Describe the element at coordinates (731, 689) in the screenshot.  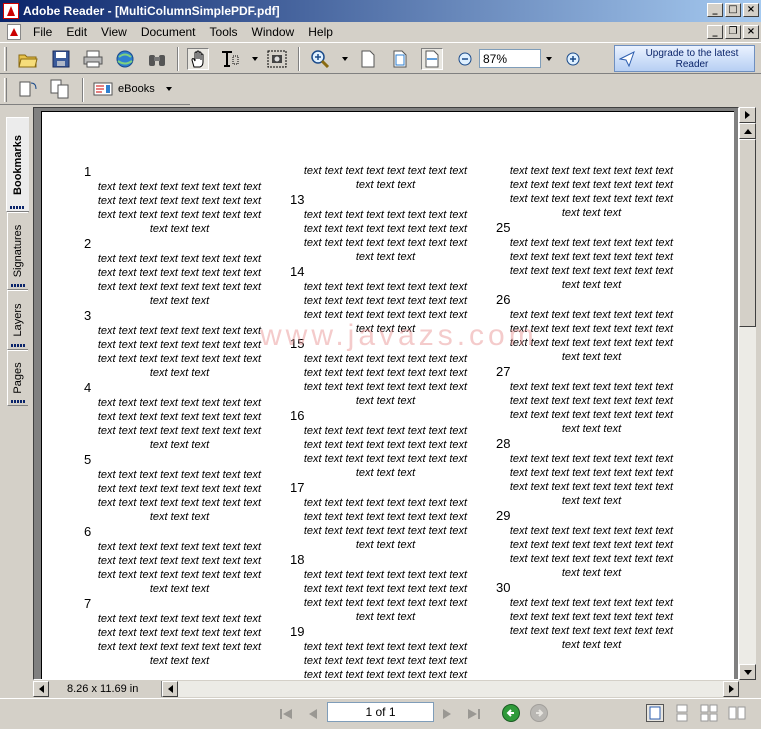
I see `scroll-right-button` at that location.